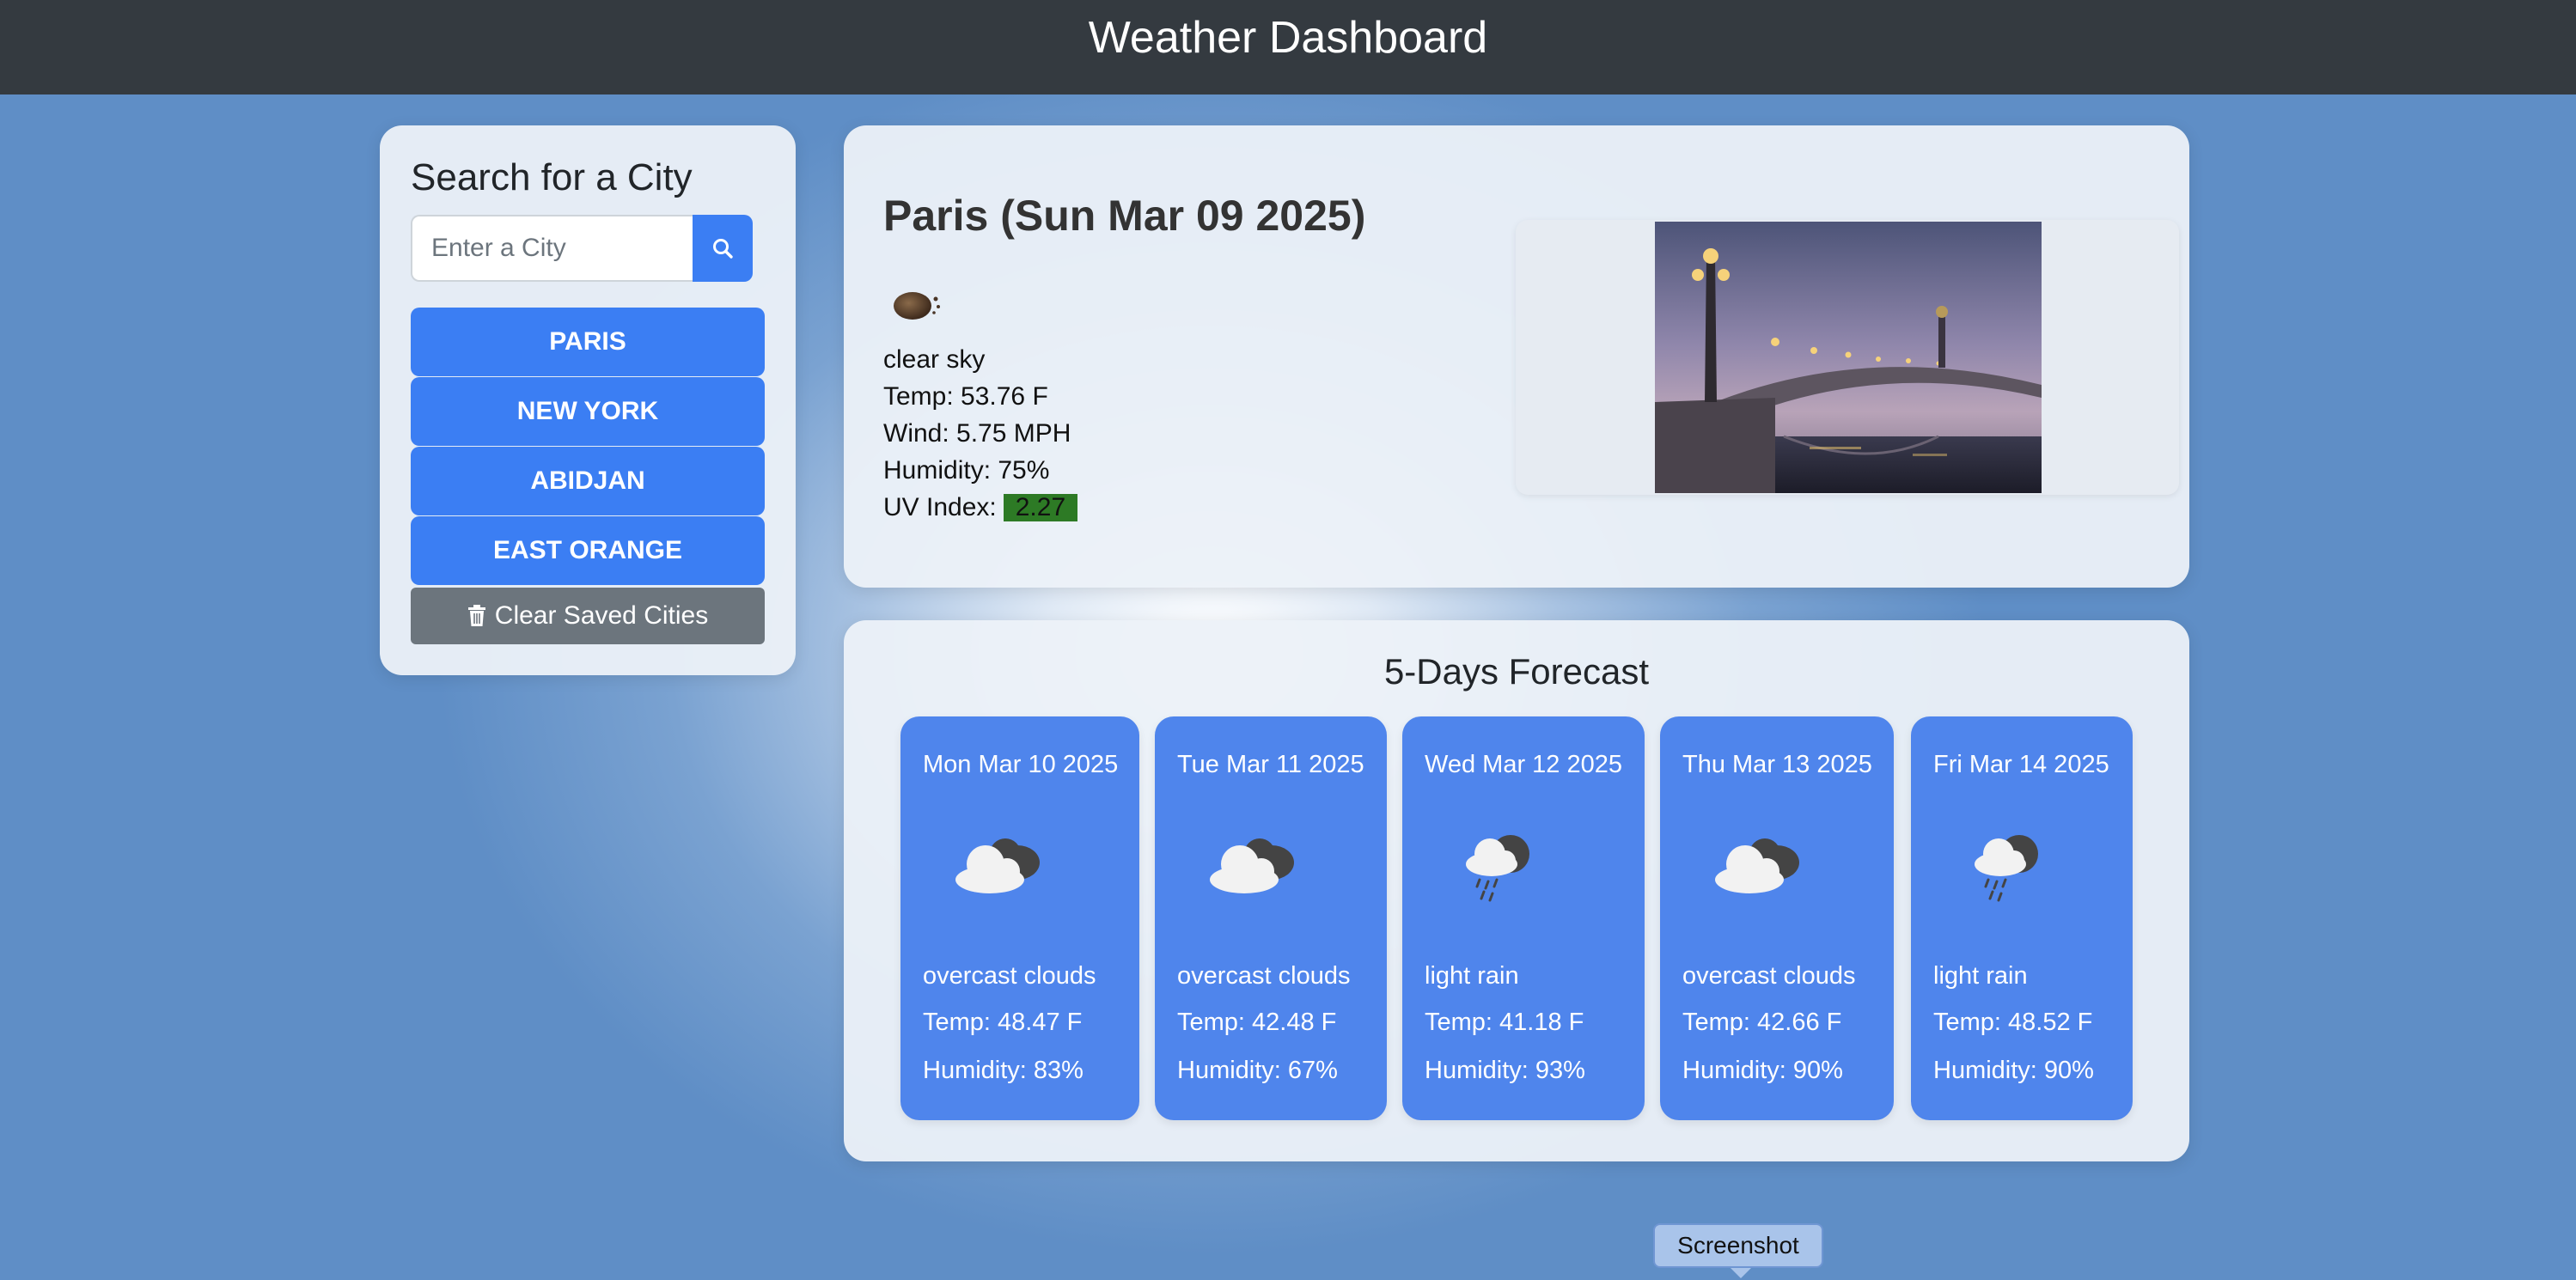 The image size is (2576, 1280). I want to click on page-title: Weather Dashboard, so click(1288, 38).